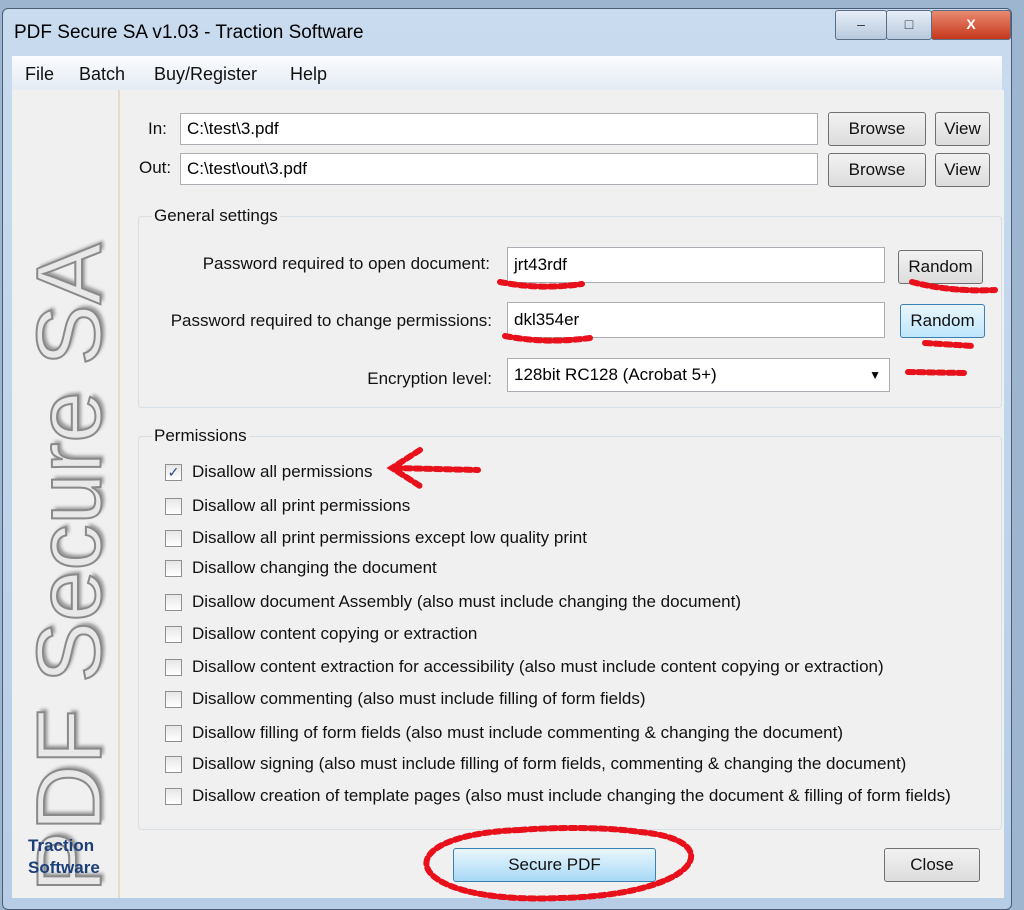 Image resolution: width=1024 pixels, height=910 pixels. I want to click on window-title: PDF Secure SA v1.03 - Traction Software, so click(189, 32).